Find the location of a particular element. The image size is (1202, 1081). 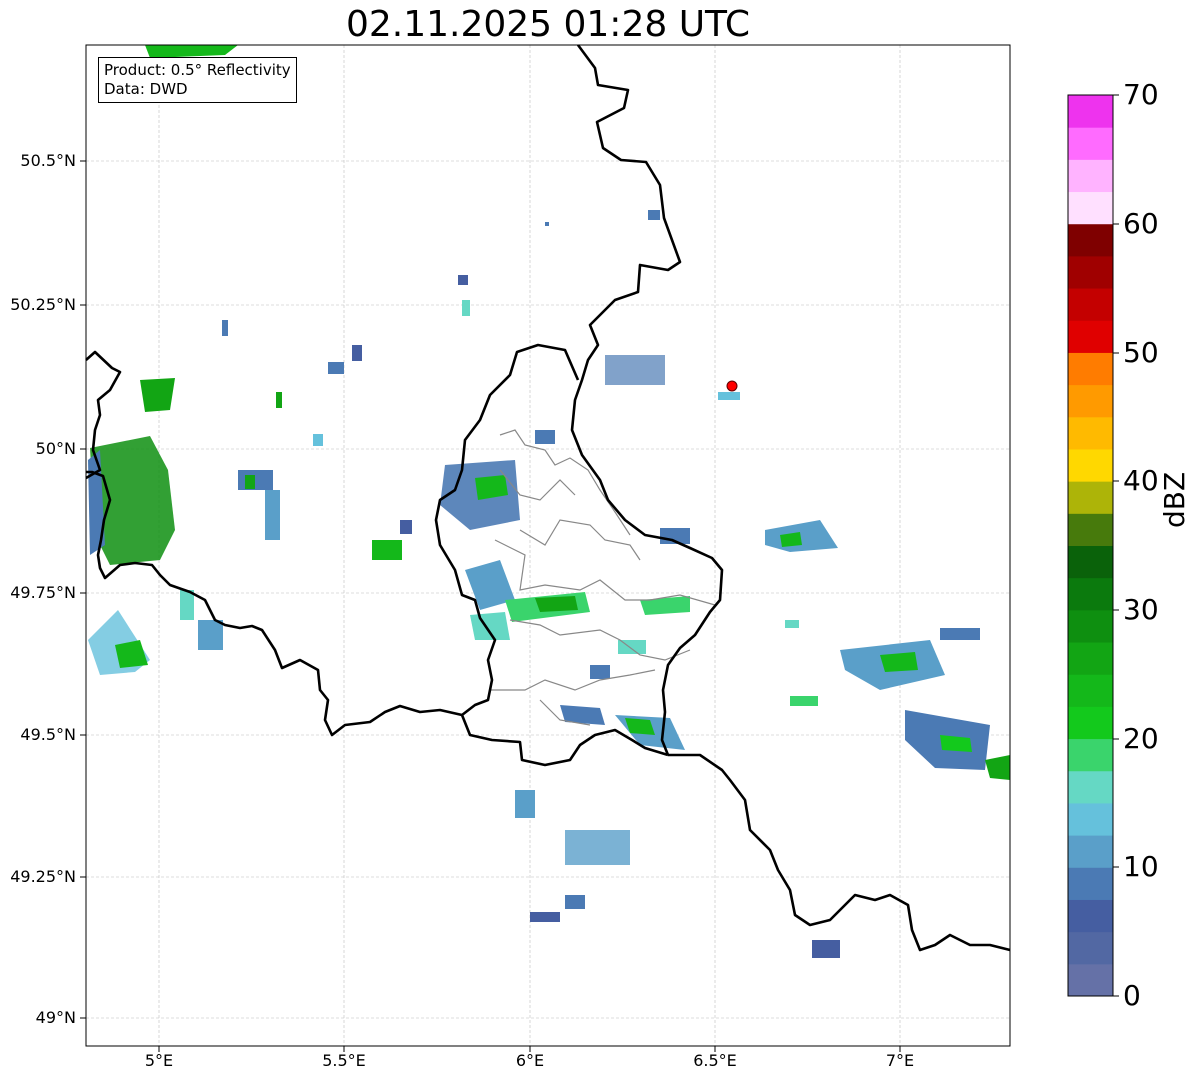

colorbar-label: dBZ is located at coordinates (1174, 499).